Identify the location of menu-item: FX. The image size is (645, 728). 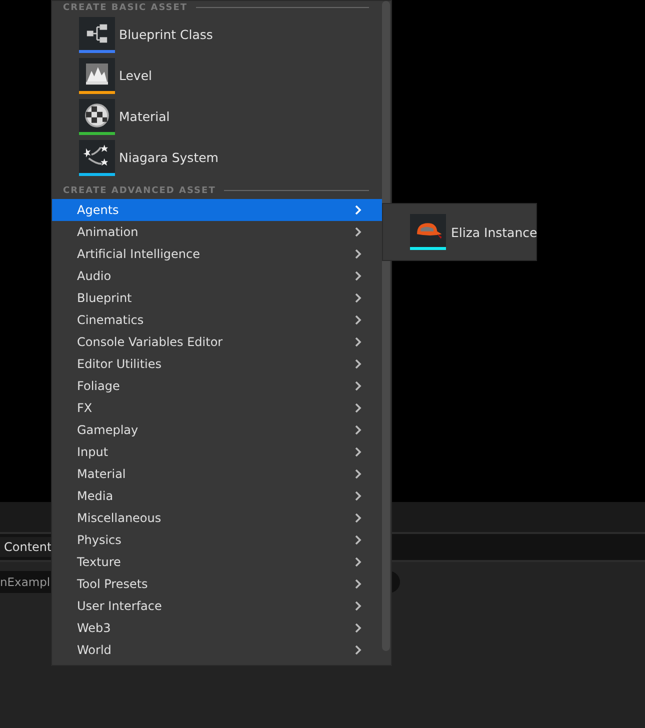
(217, 408).